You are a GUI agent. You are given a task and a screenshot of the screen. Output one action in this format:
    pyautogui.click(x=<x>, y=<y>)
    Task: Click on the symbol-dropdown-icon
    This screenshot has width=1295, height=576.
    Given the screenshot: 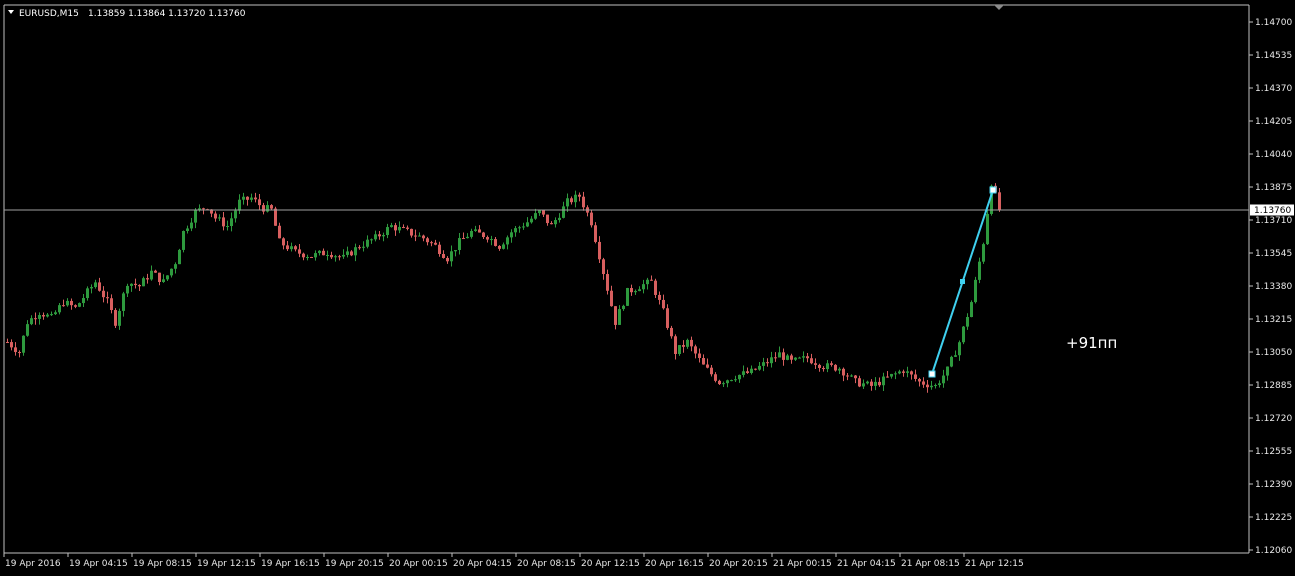 What is the action you would take?
    pyautogui.click(x=11, y=12)
    